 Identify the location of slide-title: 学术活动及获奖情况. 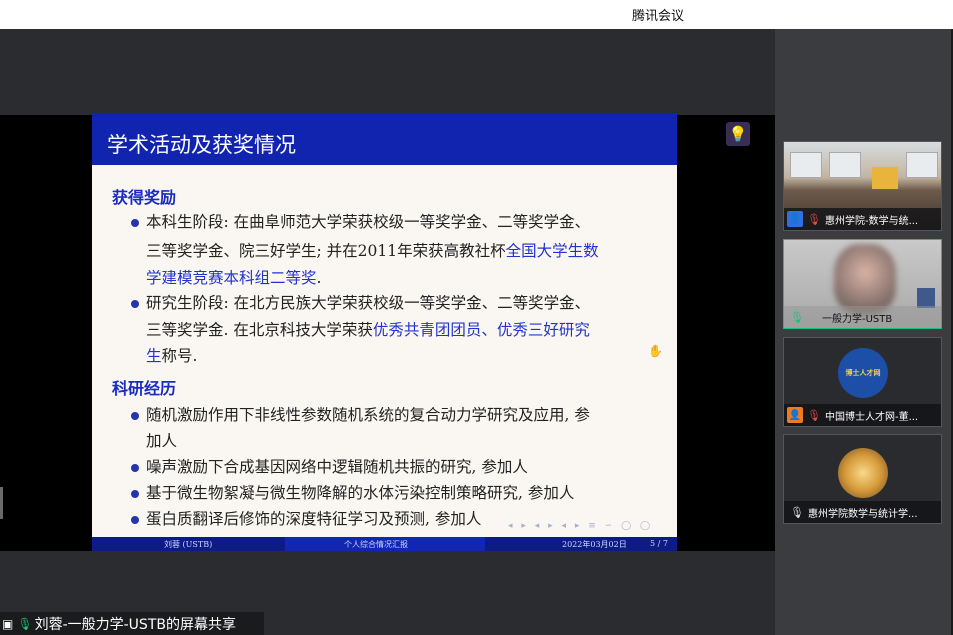
(201, 145).